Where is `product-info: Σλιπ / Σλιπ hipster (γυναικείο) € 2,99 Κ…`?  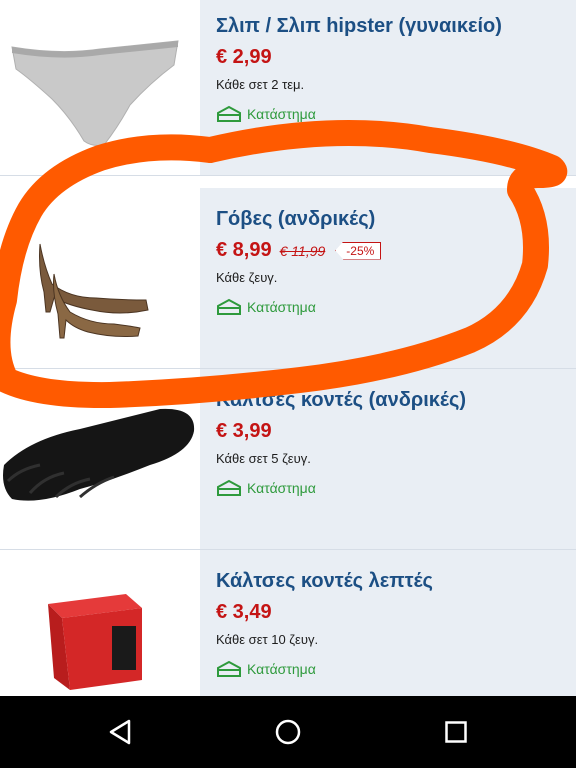
product-info: Σλιπ / Σλιπ hipster (γυναικείο) € 2,99 Κ… is located at coordinates (388, 87).